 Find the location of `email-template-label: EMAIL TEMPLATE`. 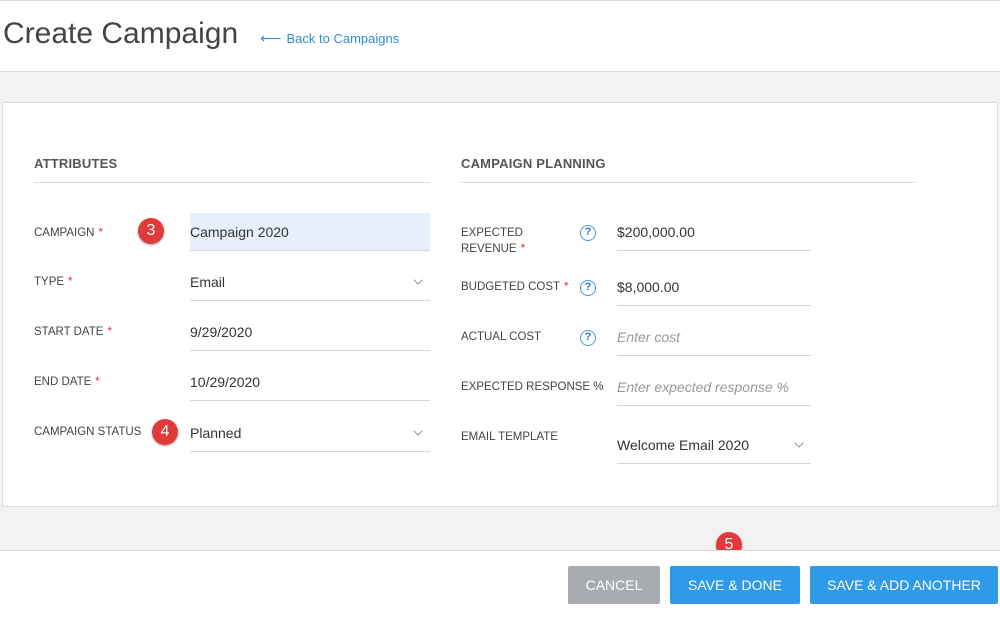

email-template-label: EMAIL TEMPLATE is located at coordinates (509, 437).